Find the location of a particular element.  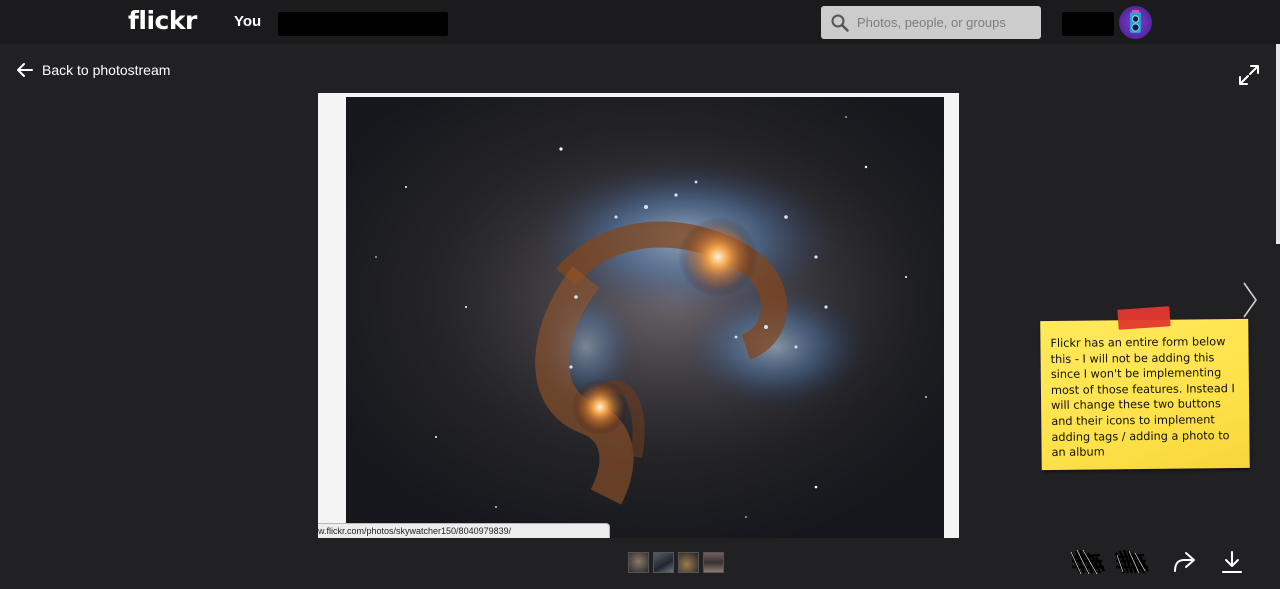

search-input is located at coordinates (946, 22).